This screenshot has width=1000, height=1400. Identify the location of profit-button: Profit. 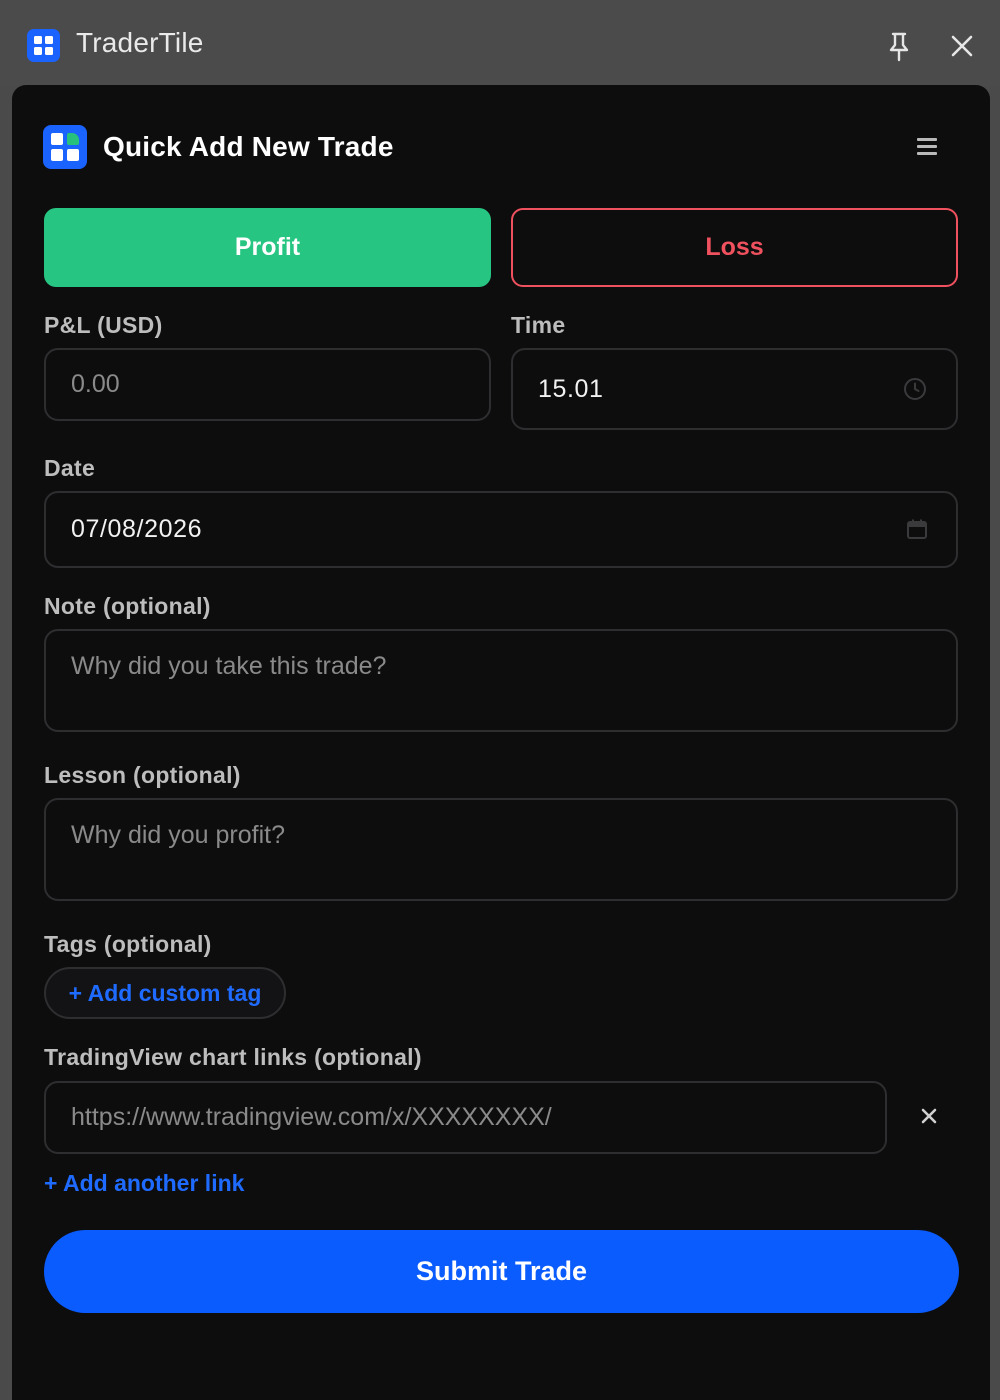
(267, 247).